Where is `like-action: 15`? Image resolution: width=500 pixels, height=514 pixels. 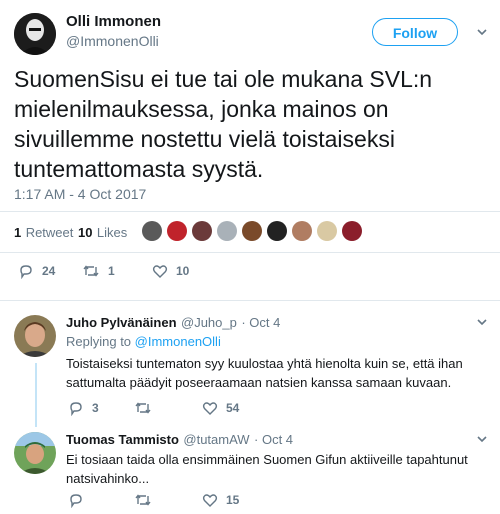 like-action: 15 is located at coordinates (220, 500).